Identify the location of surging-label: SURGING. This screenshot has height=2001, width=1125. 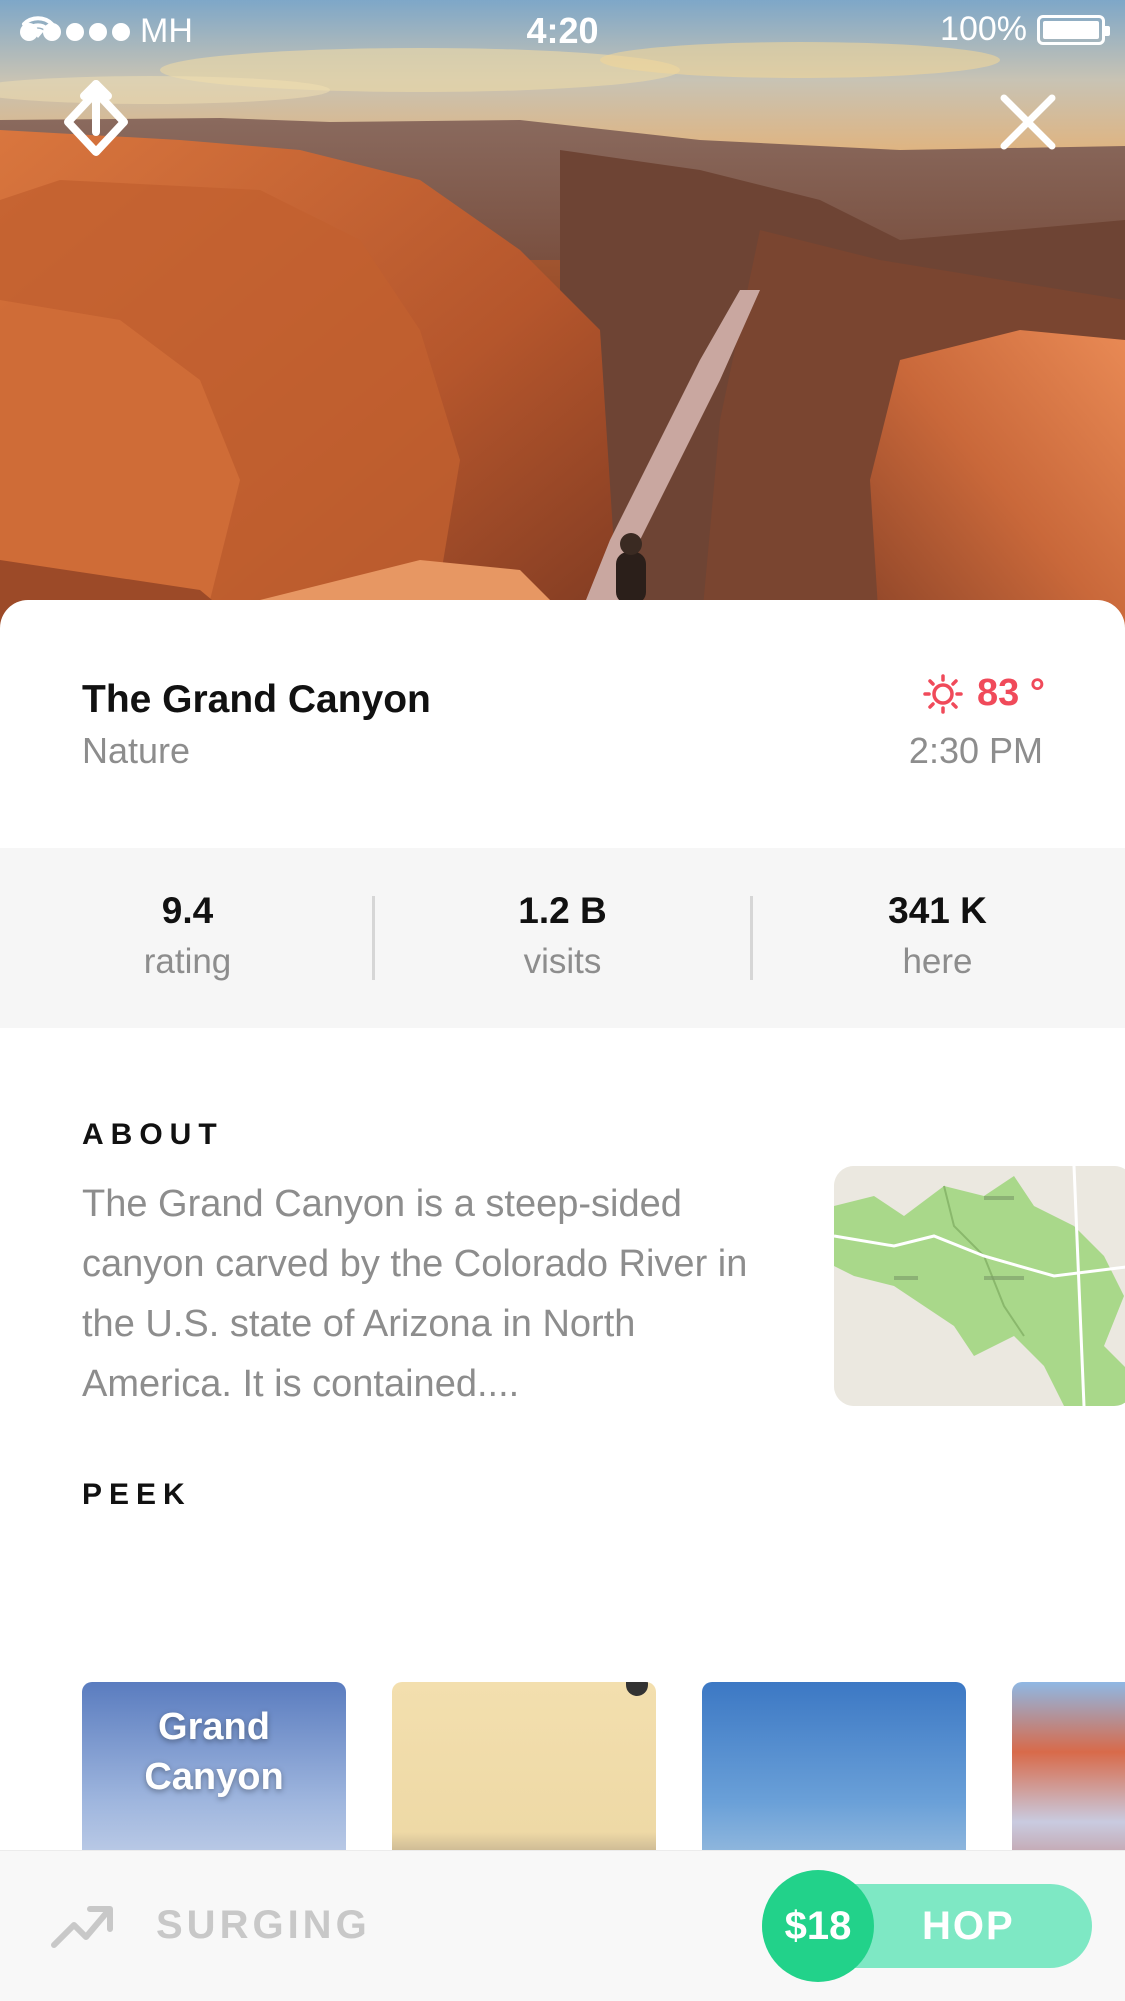
(263, 1925).